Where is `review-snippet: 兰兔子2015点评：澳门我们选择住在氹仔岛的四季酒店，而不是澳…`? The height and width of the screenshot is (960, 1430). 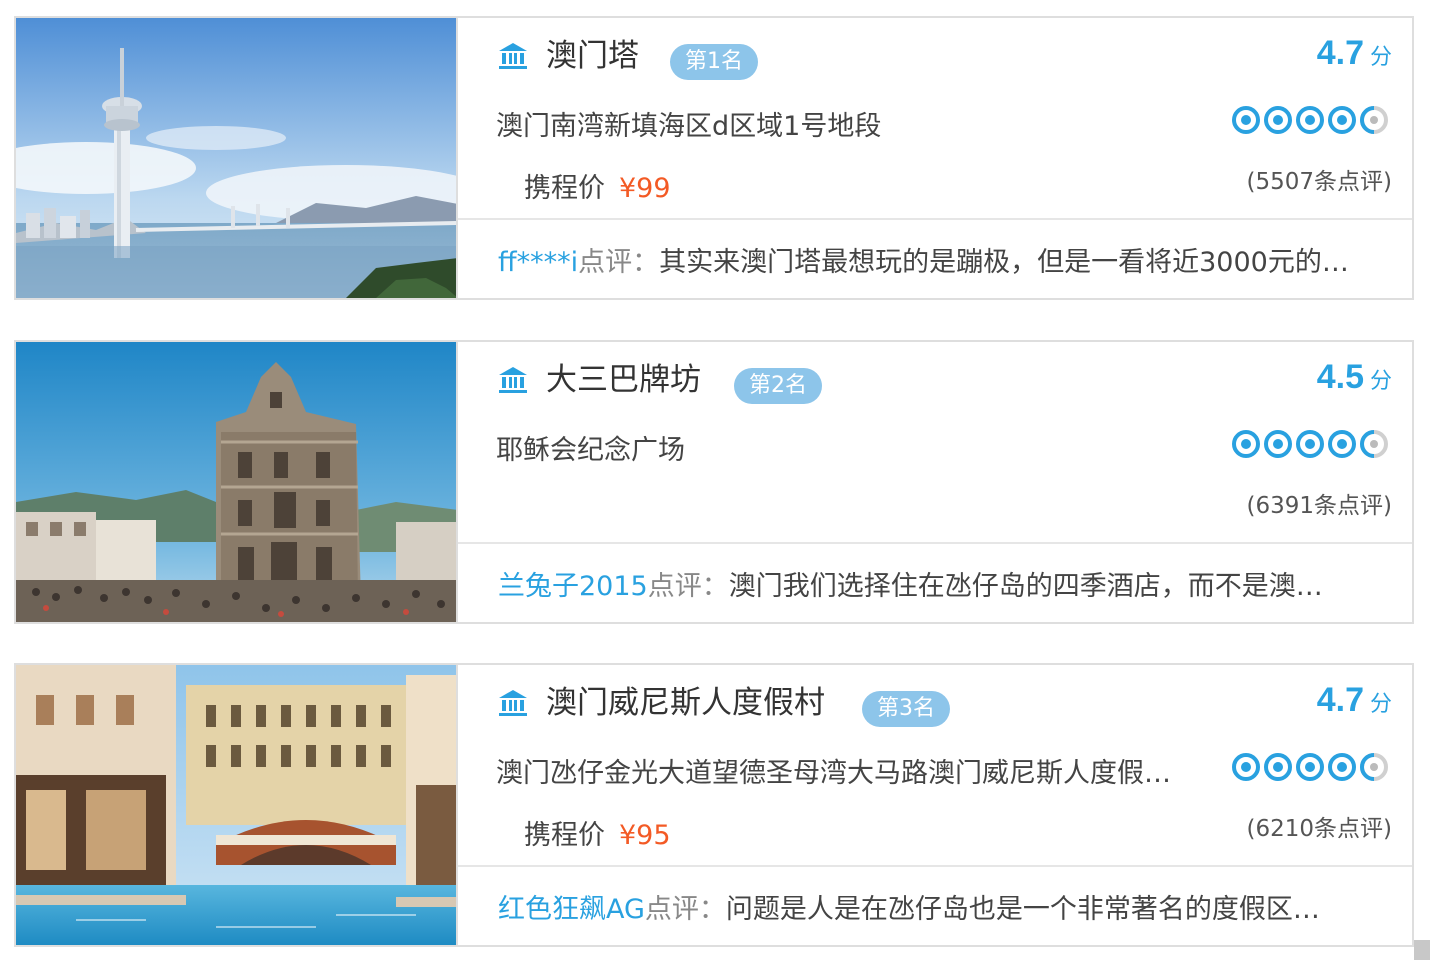 review-snippet: 兰兔子2015点评：澳门我们选择住在氹仔岛的四季酒店，而不是澳… is located at coordinates (933, 583).